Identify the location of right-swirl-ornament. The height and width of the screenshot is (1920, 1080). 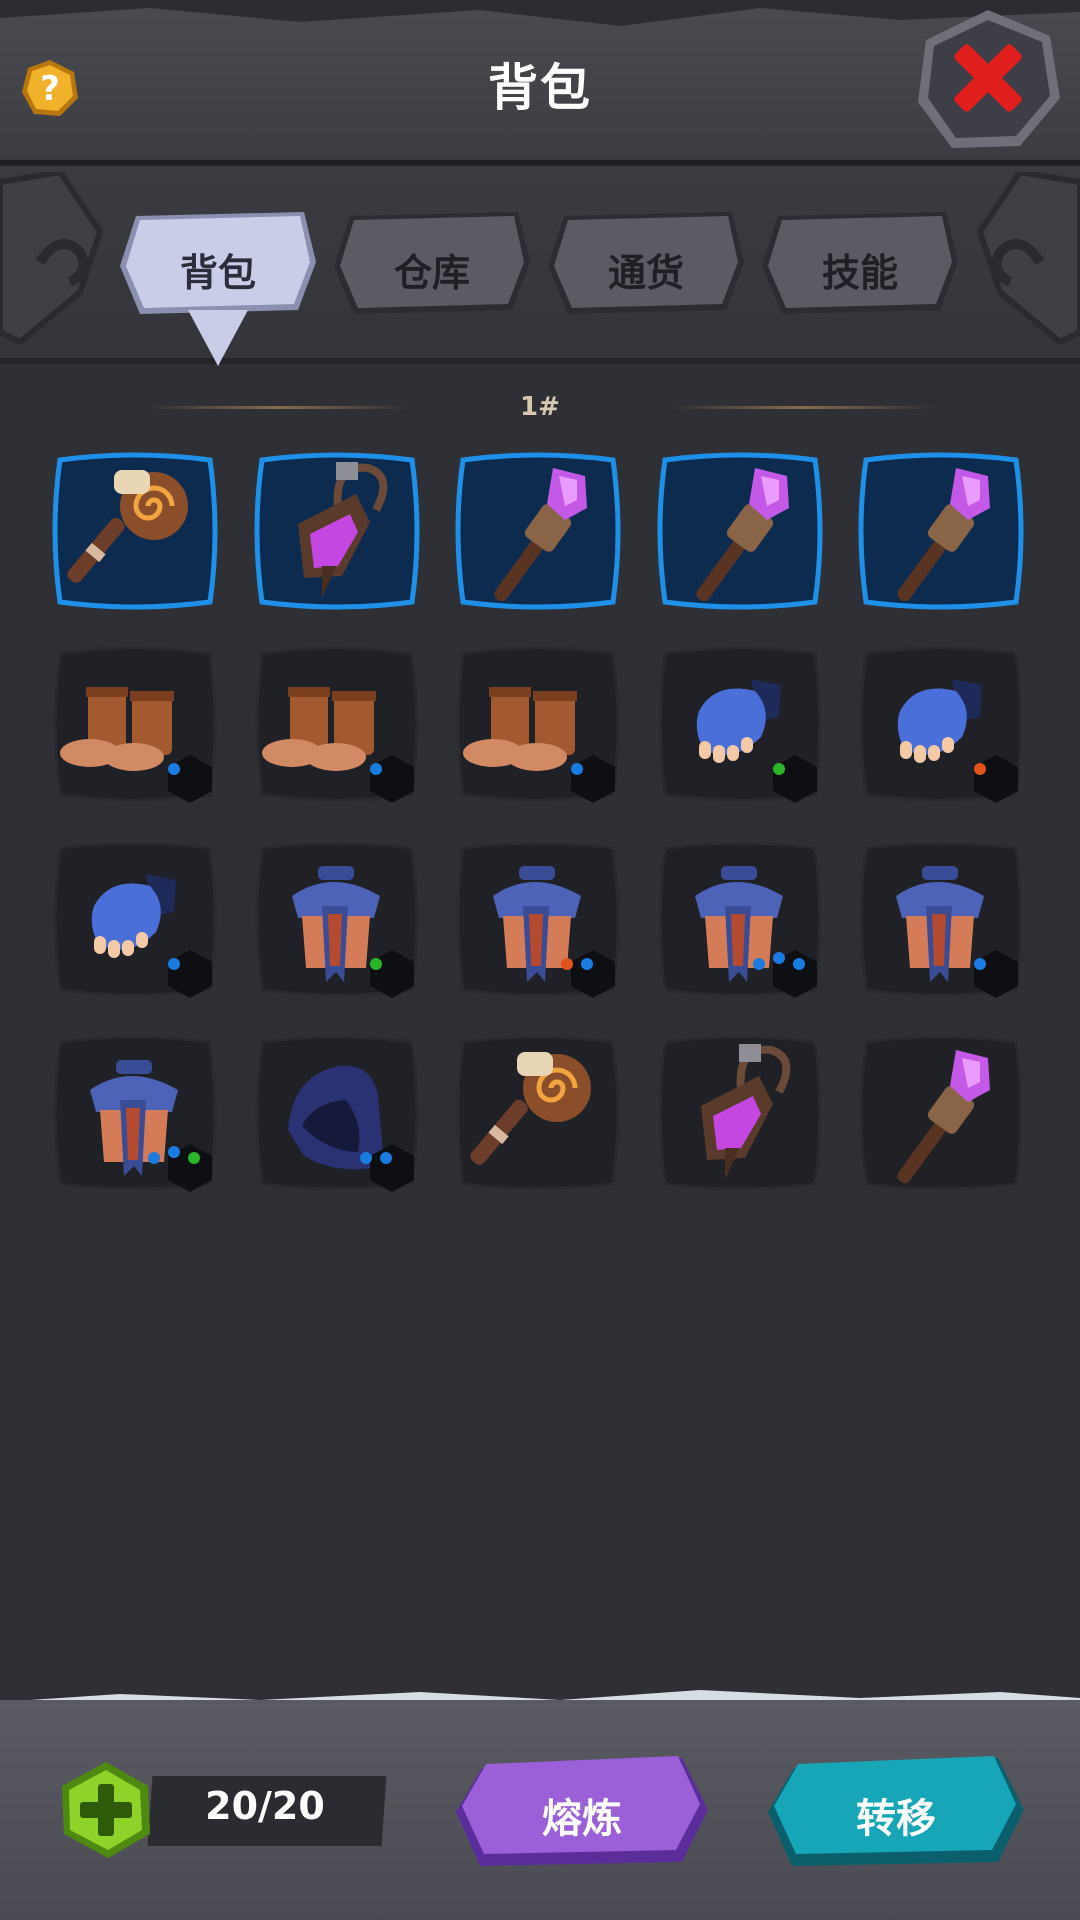
(1028, 259).